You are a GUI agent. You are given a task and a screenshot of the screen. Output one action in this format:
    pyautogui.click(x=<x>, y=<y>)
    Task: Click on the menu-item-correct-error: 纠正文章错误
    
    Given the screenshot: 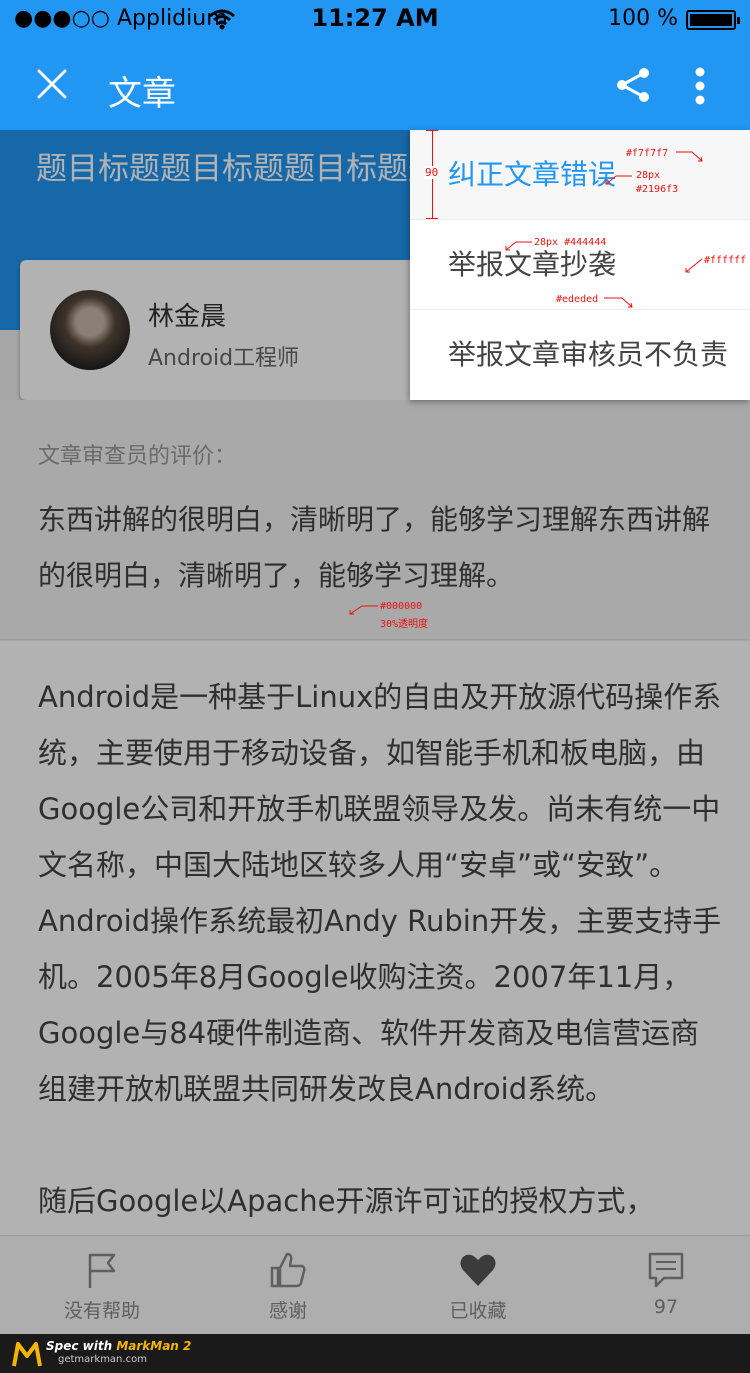 What is the action you would take?
    pyautogui.click(x=580, y=175)
    